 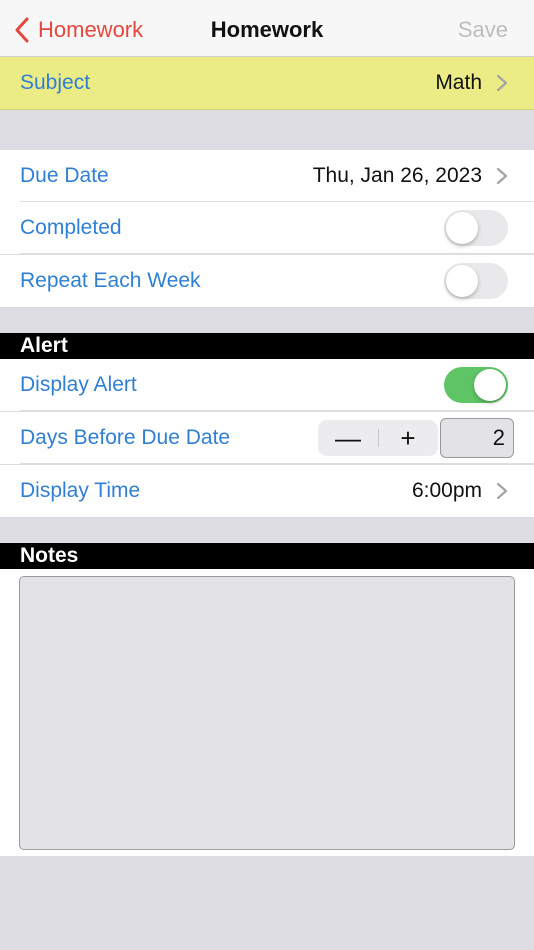 I want to click on notes-section-header: Notes, so click(x=267, y=556).